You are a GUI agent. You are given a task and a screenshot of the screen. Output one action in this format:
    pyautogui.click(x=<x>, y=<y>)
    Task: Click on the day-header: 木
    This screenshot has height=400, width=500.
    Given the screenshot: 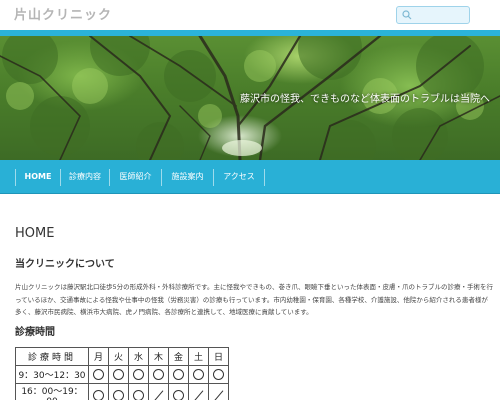 What is the action you would take?
    pyautogui.click(x=158, y=356)
    